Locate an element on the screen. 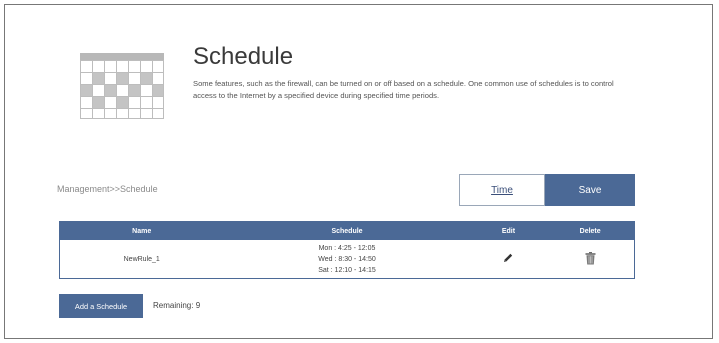 This screenshot has height=343, width=719. delete-cell is located at coordinates (590, 259).